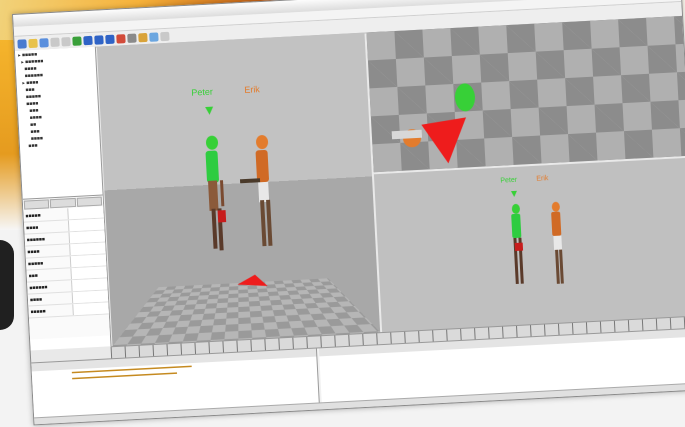 The width and height of the screenshot is (685, 427). Describe the element at coordinates (22, 43) in the screenshot. I see `new-file-icon` at that location.